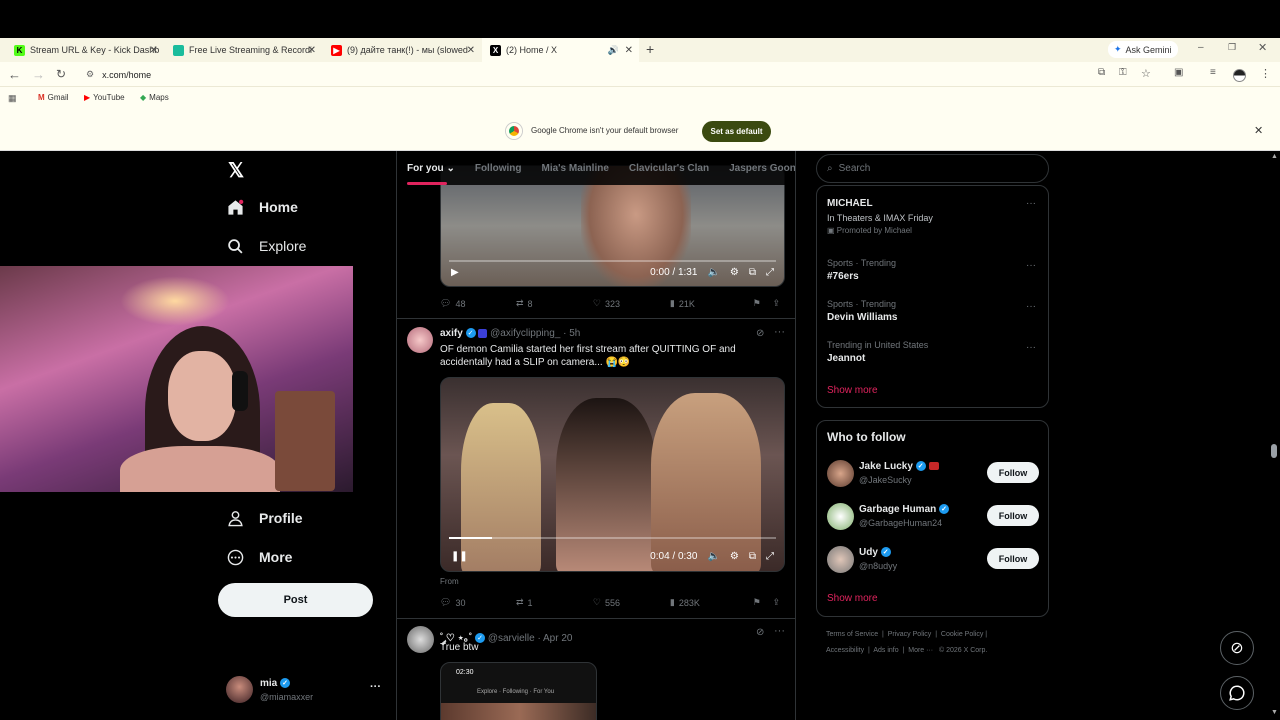 The height and width of the screenshot is (720, 1280). Describe the element at coordinates (612, 538) in the screenshot. I see `video-progress-bar` at that location.